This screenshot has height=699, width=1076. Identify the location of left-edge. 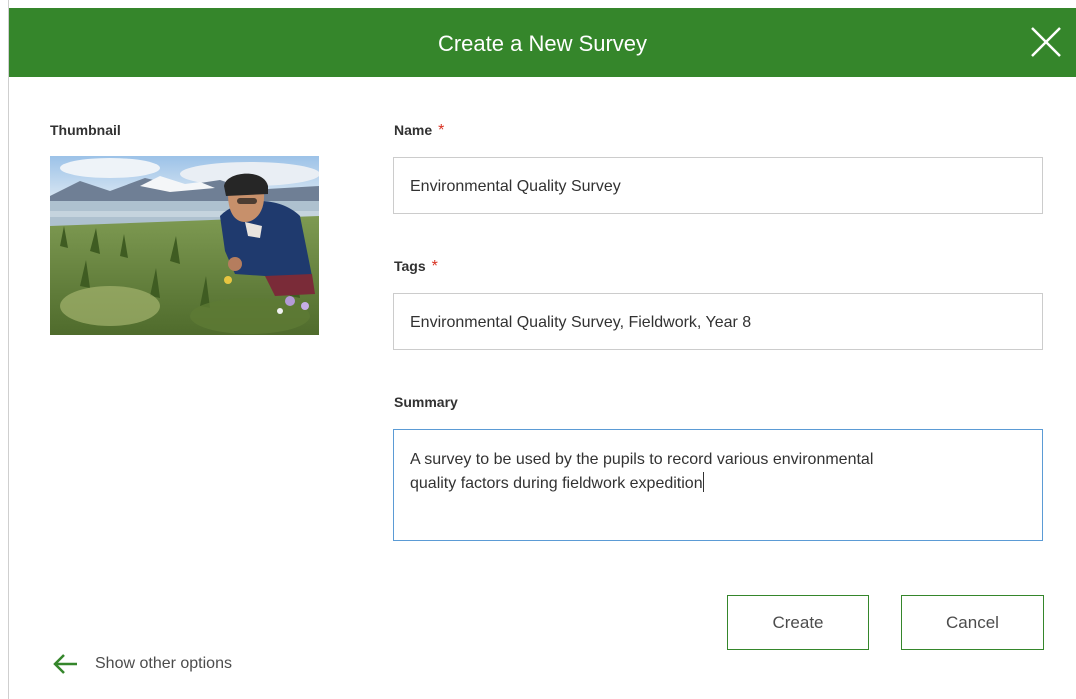
(4, 349).